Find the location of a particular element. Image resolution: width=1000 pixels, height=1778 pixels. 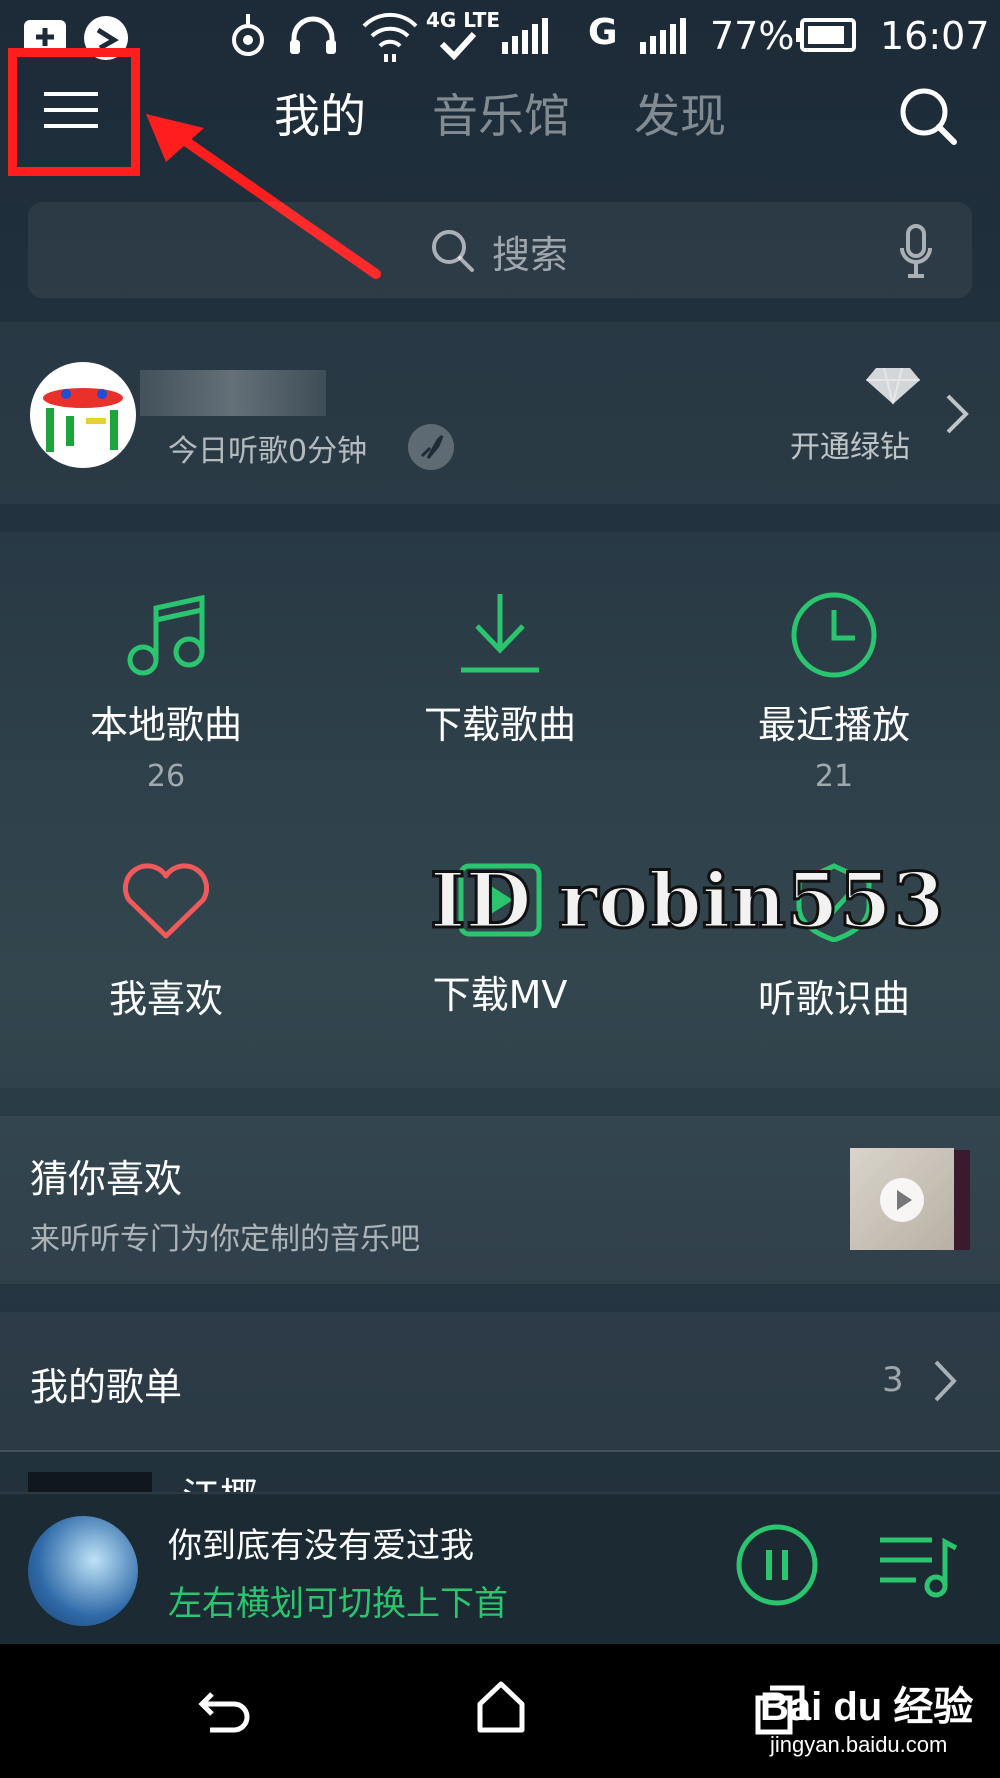

playlist-row-partial: 江椰 is located at coordinates (500, 1472).